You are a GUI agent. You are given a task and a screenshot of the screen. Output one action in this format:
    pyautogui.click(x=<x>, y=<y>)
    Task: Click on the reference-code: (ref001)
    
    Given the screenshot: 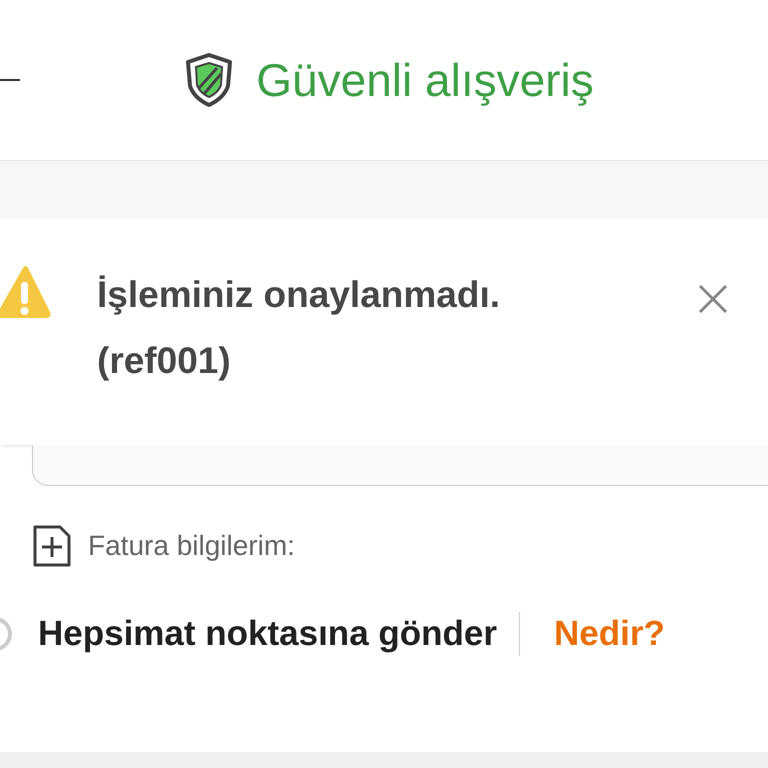 What is the action you would take?
    pyautogui.click(x=164, y=361)
    